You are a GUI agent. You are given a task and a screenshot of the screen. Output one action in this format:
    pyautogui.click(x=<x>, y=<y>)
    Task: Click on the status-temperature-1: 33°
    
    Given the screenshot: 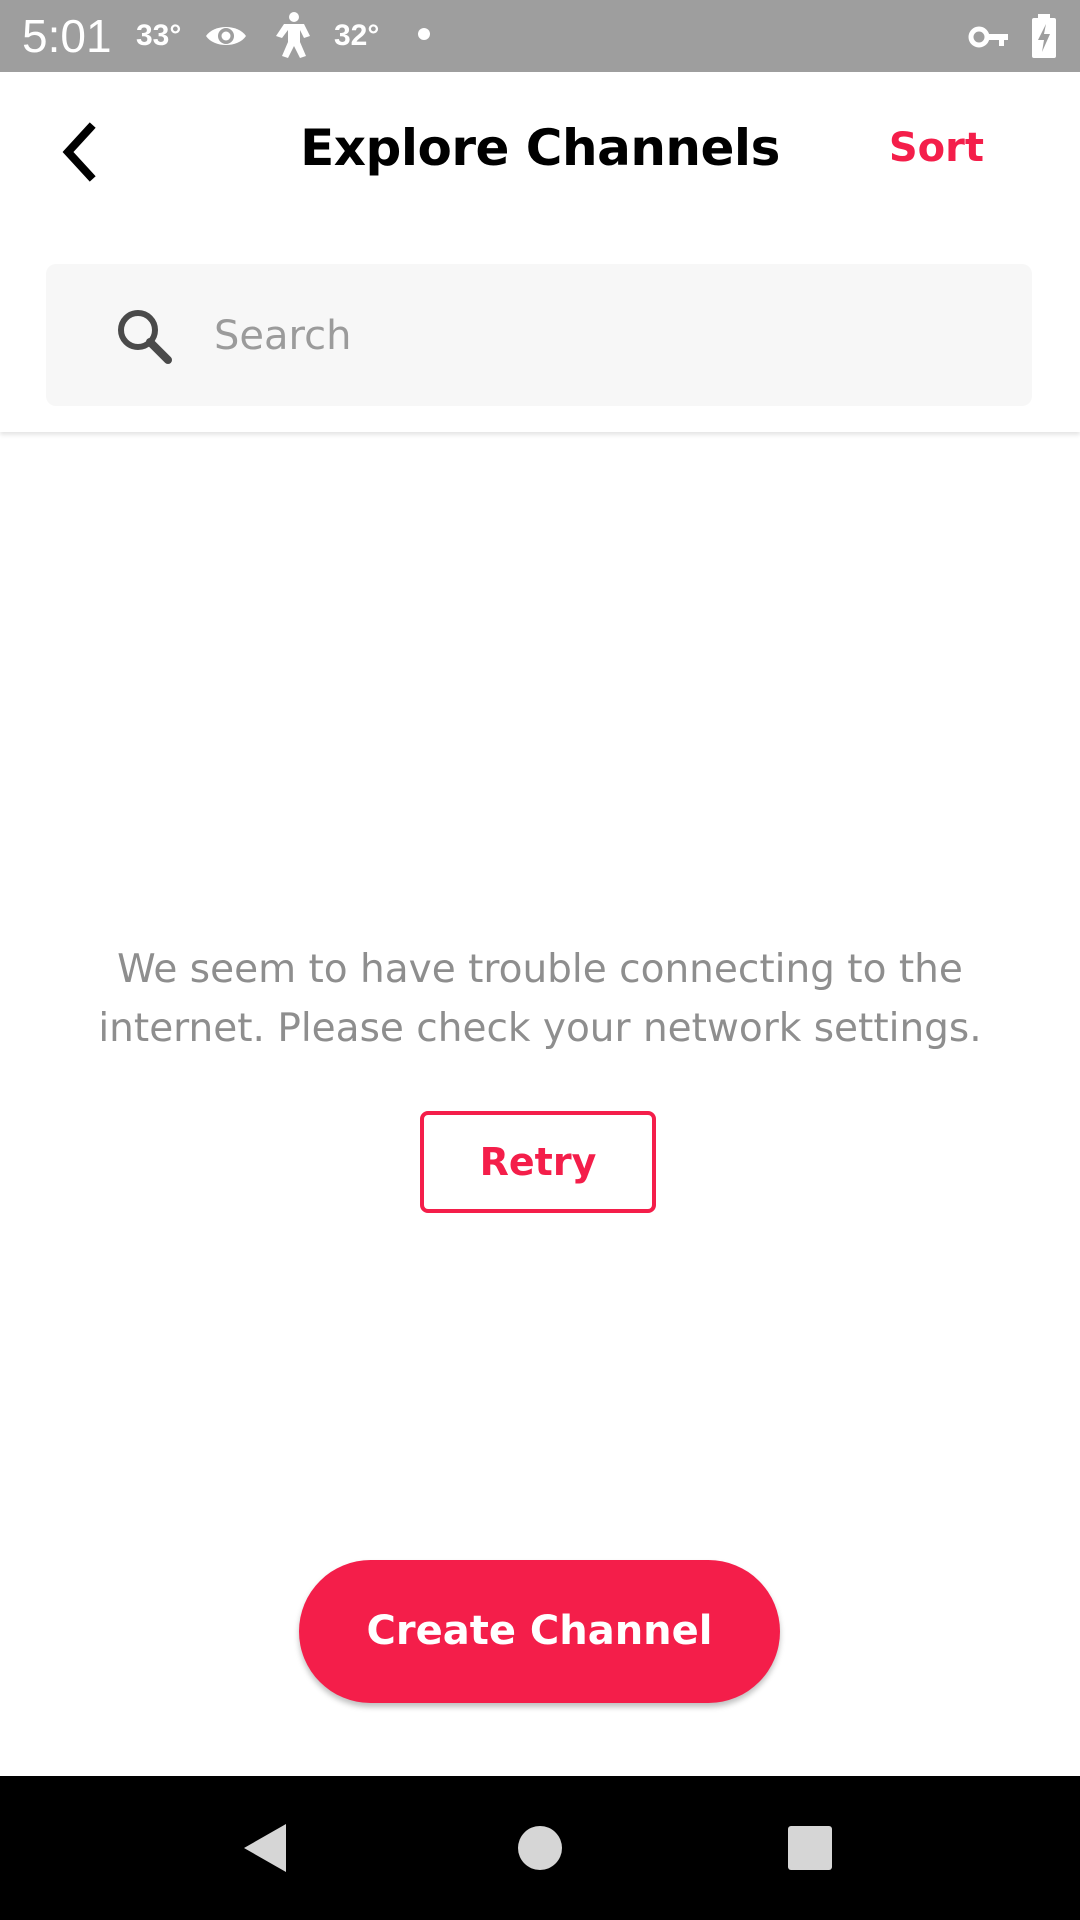 What is the action you would take?
    pyautogui.click(x=159, y=35)
    